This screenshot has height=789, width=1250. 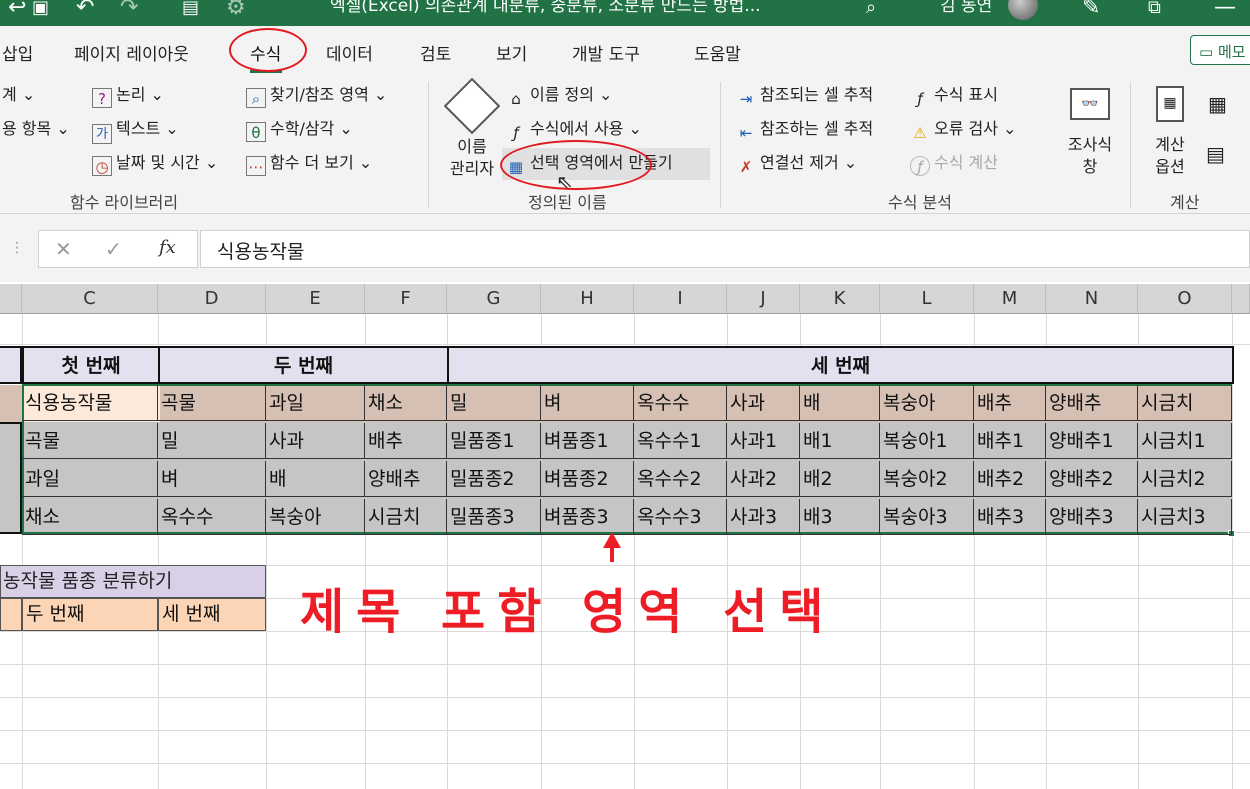 I want to click on table-header-cell: 배, so click(x=840, y=403).